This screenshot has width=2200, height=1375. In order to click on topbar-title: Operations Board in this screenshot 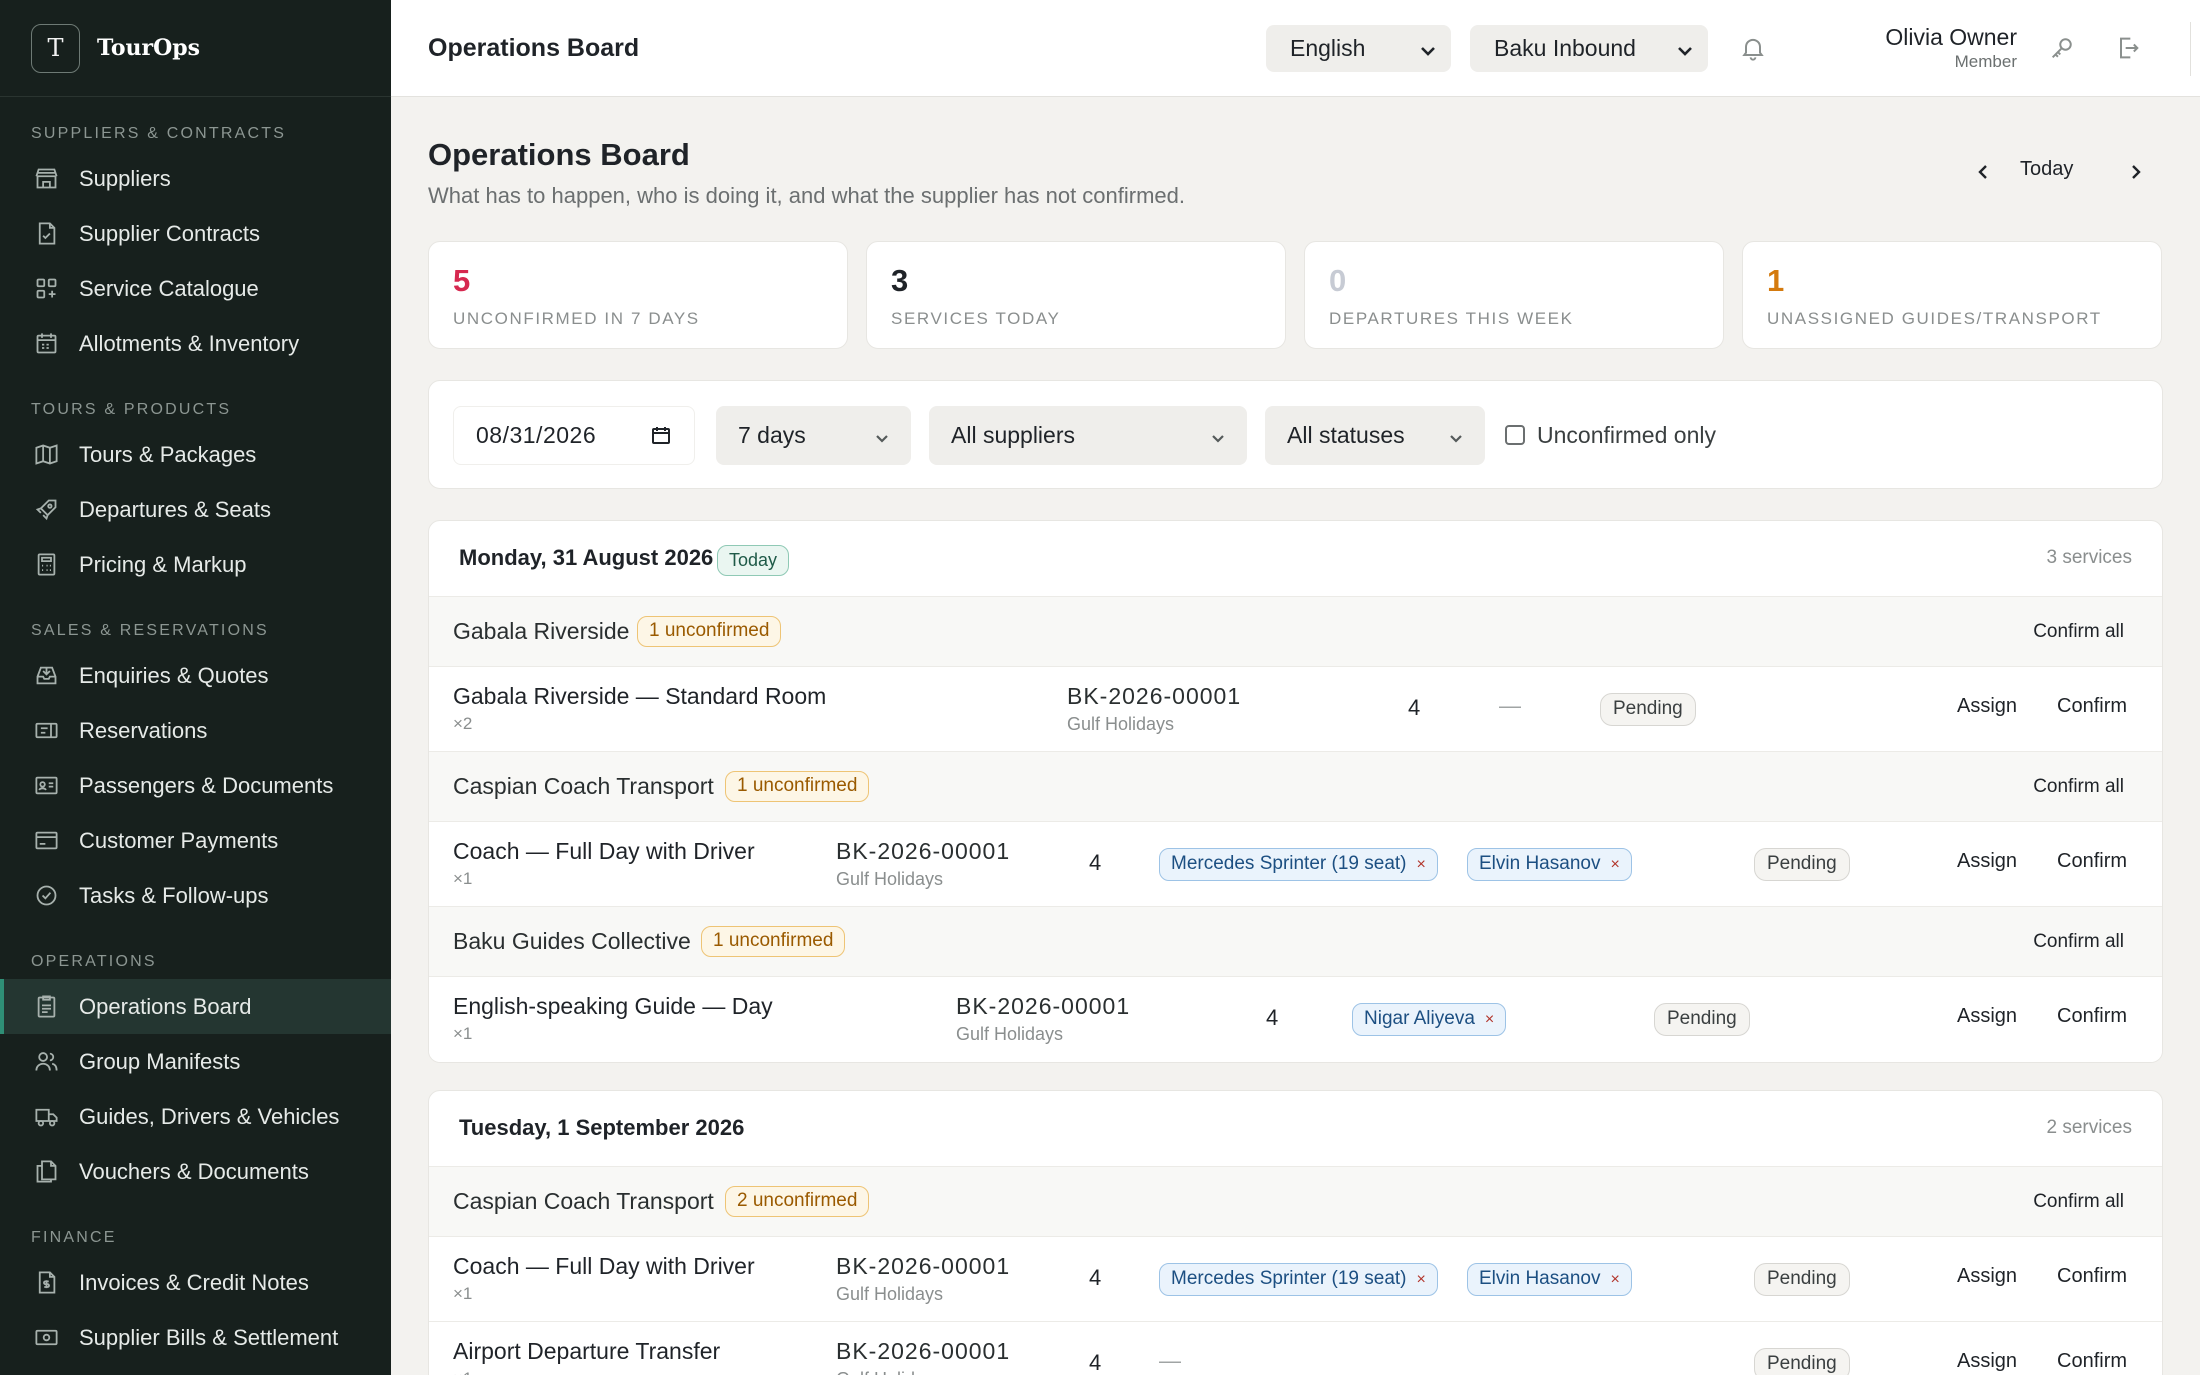, I will do `click(534, 47)`.